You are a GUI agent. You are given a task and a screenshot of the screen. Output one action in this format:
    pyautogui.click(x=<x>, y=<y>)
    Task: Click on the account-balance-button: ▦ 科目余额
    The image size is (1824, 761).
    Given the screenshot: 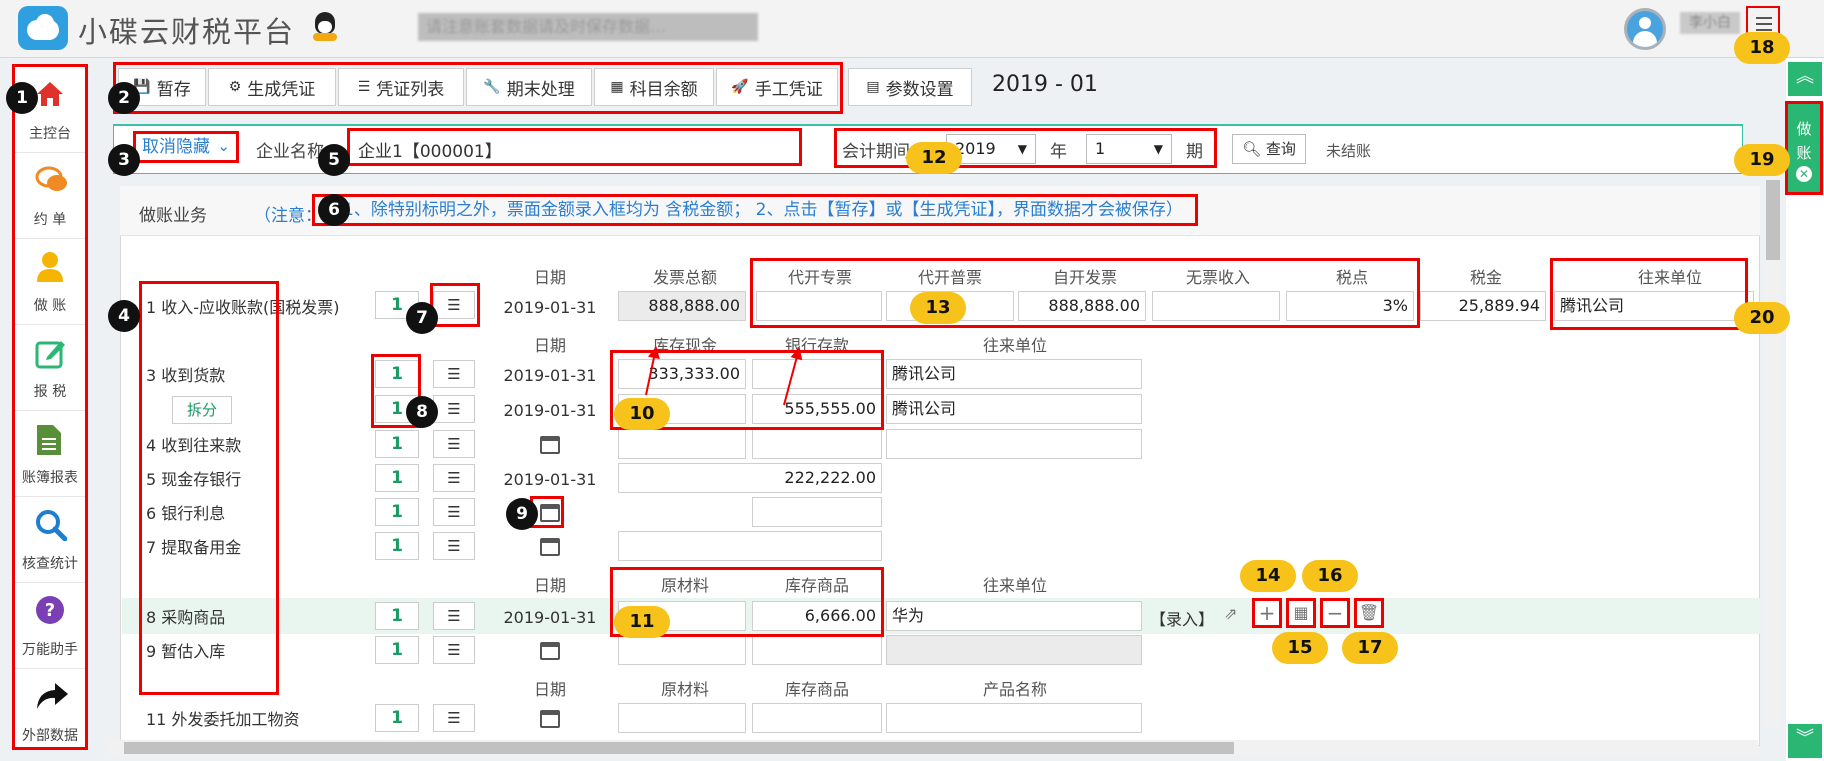 What is the action you would take?
    pyautogui.click(x=654, y=87)
    